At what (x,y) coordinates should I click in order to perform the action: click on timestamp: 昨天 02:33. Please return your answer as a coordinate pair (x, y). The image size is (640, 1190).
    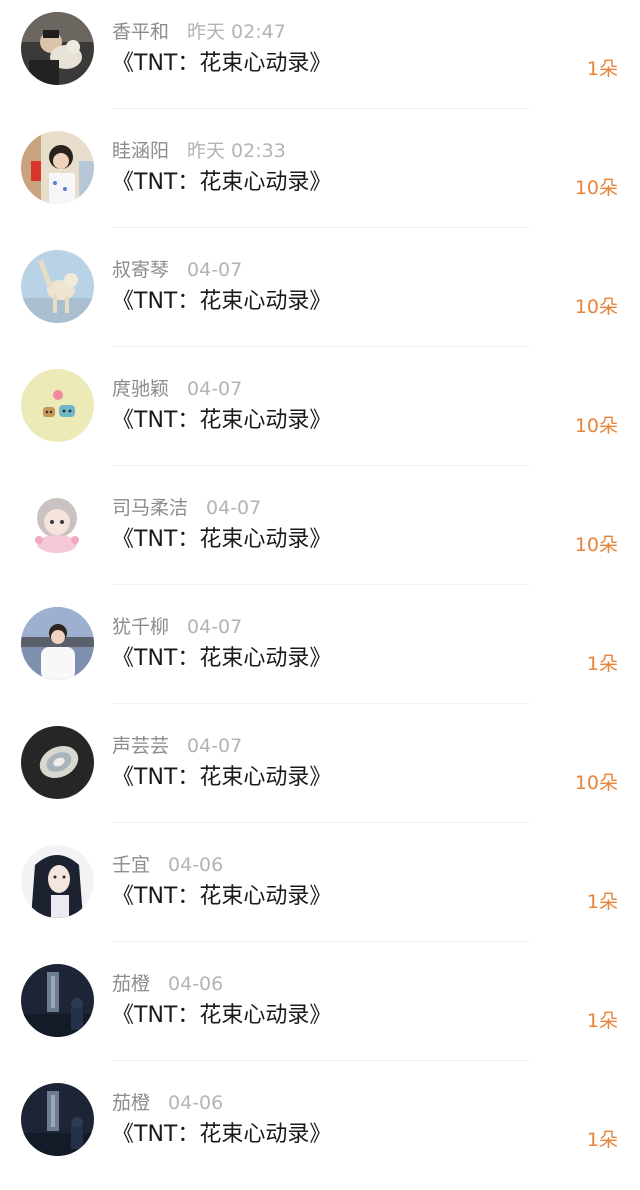
    Looking at the image, I should click on (236, 151).